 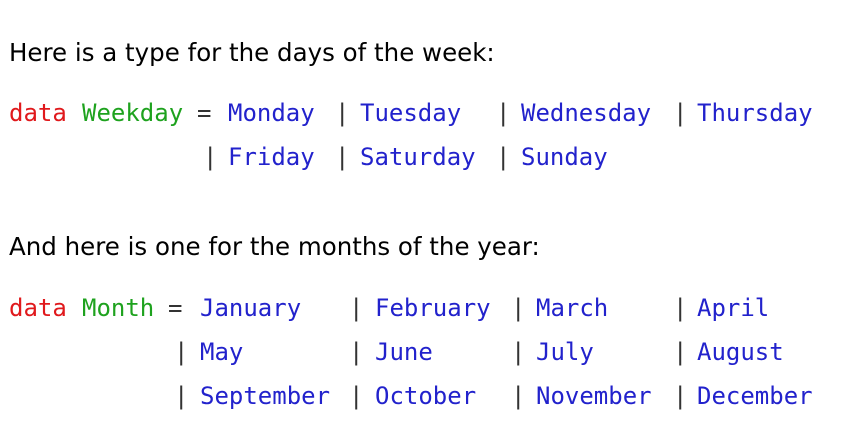 What do you see at coordinates (133, 113) in the screenshot?
I see `type-name: Weekday` at bounding box center [133, 113].